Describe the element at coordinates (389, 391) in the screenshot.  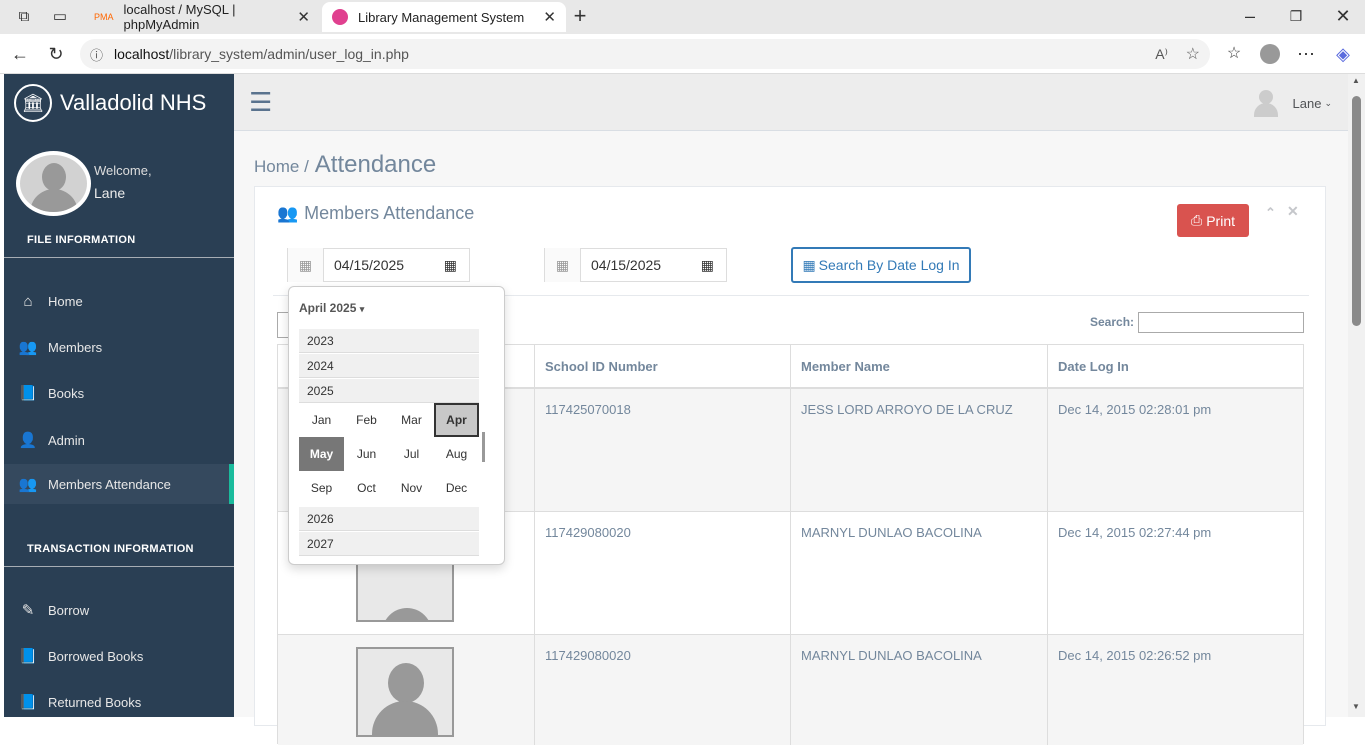
I see `picker-year: 2025` at that location.